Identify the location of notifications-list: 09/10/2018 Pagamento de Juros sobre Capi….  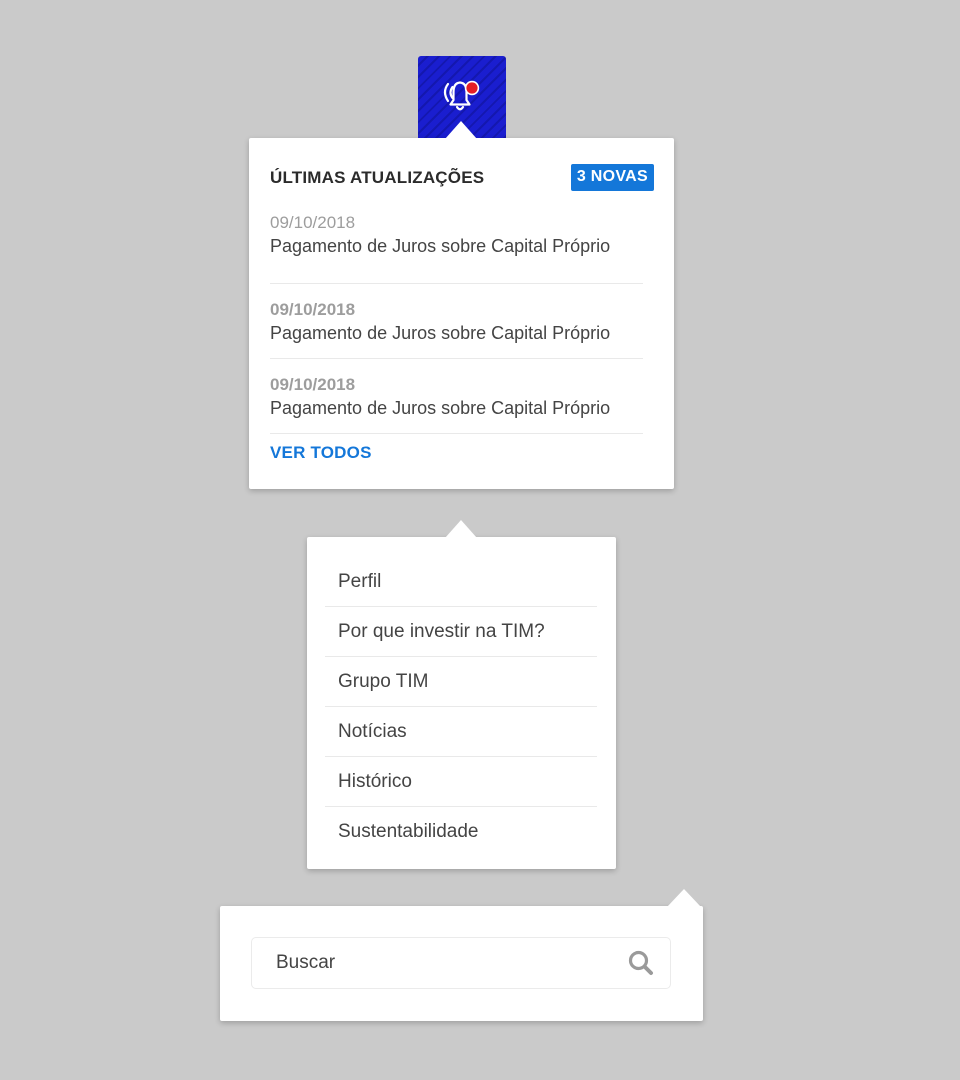
(456, 322).